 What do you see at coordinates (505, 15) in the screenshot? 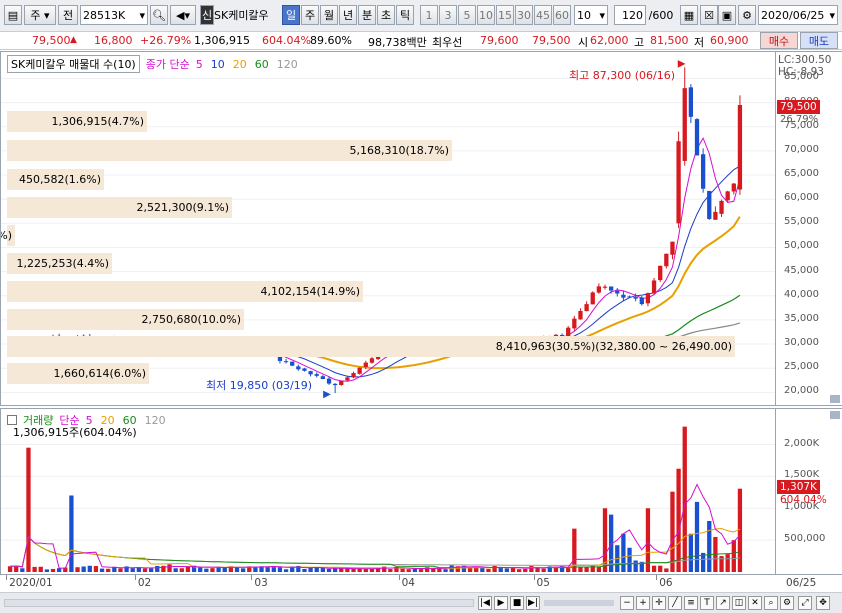
I see `minute-option-15: 15` at bounding box center [505, 15].